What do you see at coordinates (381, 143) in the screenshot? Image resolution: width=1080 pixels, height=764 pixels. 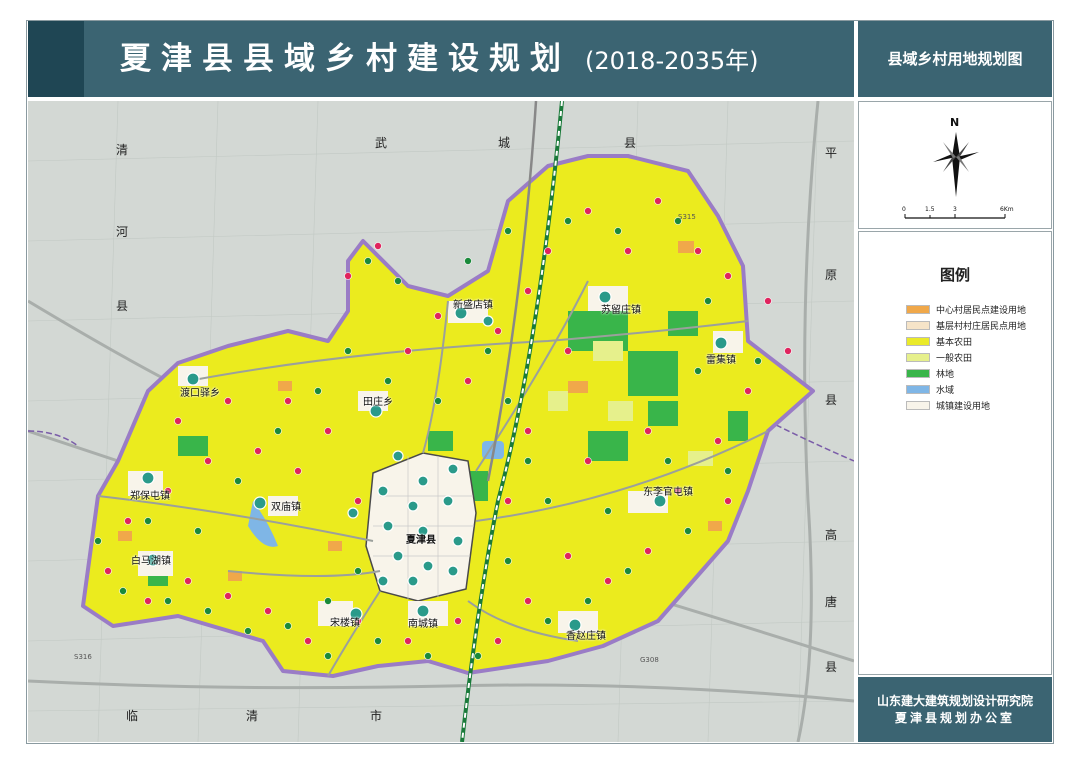 I see `surrounding-label: 武` at bounding box center [381, 143].